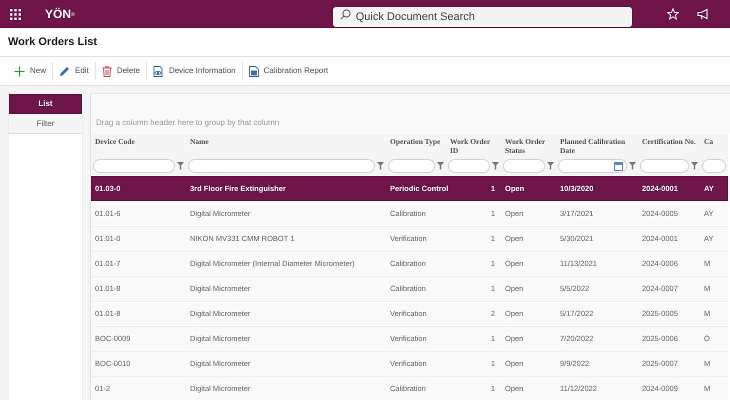 This screenshot has height=400, width=730. What do you see at coordinates (703, 14) in the screenshot?
I see `megaphone-icon` at bounding box center [703, 14].